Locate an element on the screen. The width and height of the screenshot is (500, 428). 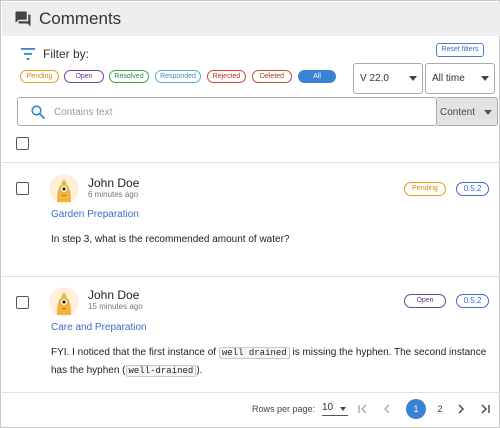
version-select-value: V 22.0 is located at coordinates (374, 78).